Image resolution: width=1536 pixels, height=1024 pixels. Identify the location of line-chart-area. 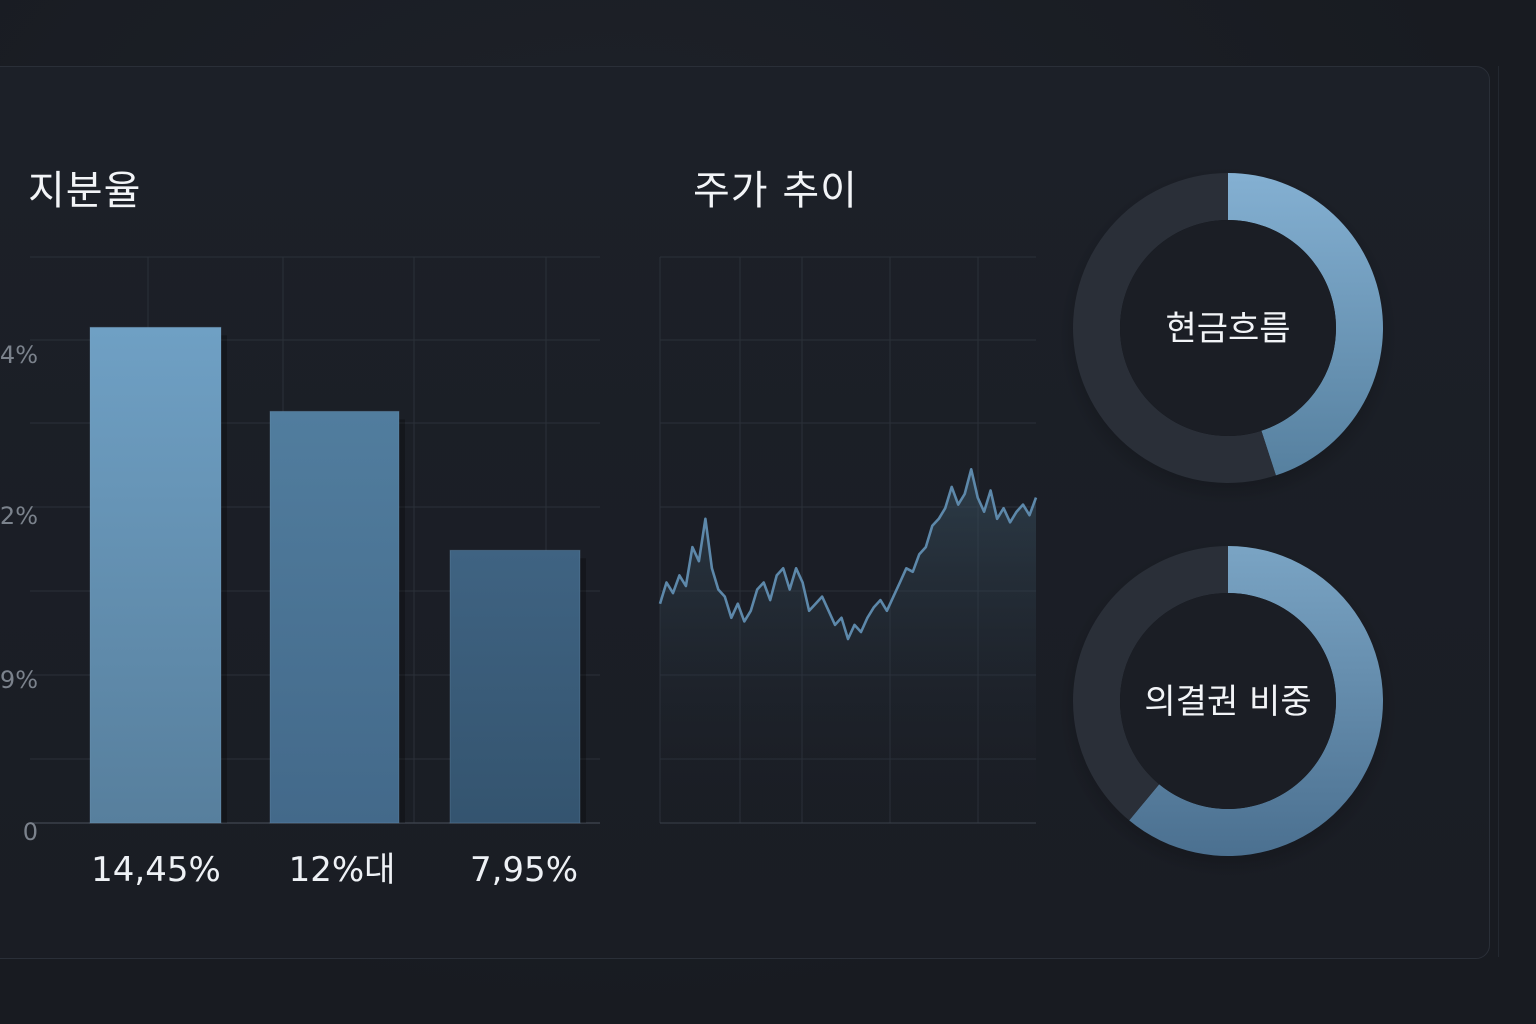
(848, 645).